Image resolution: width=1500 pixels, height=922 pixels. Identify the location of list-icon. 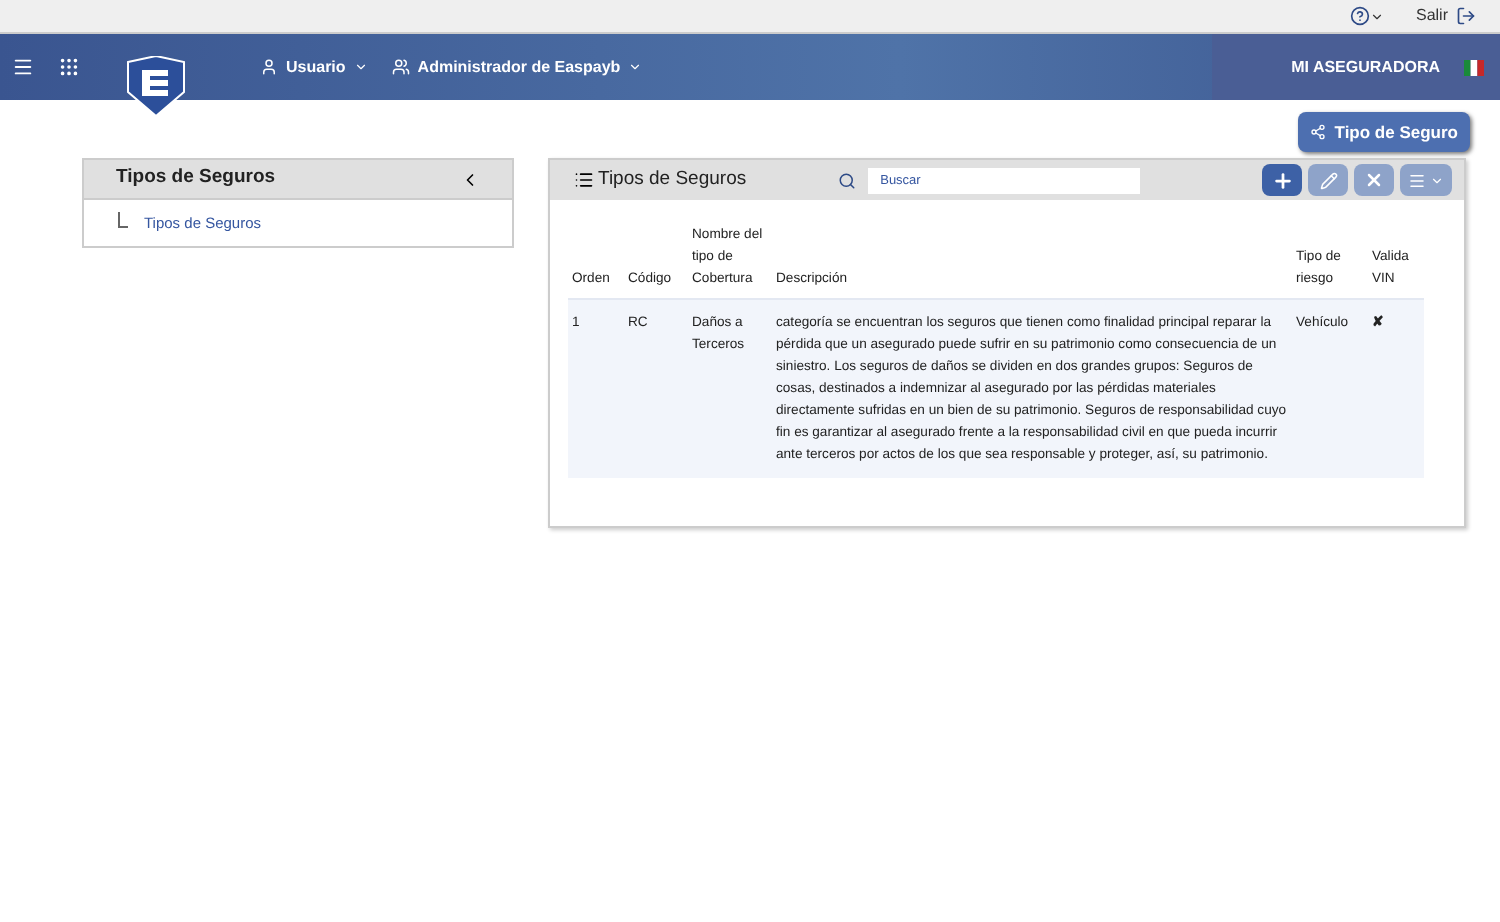
(584, 180).